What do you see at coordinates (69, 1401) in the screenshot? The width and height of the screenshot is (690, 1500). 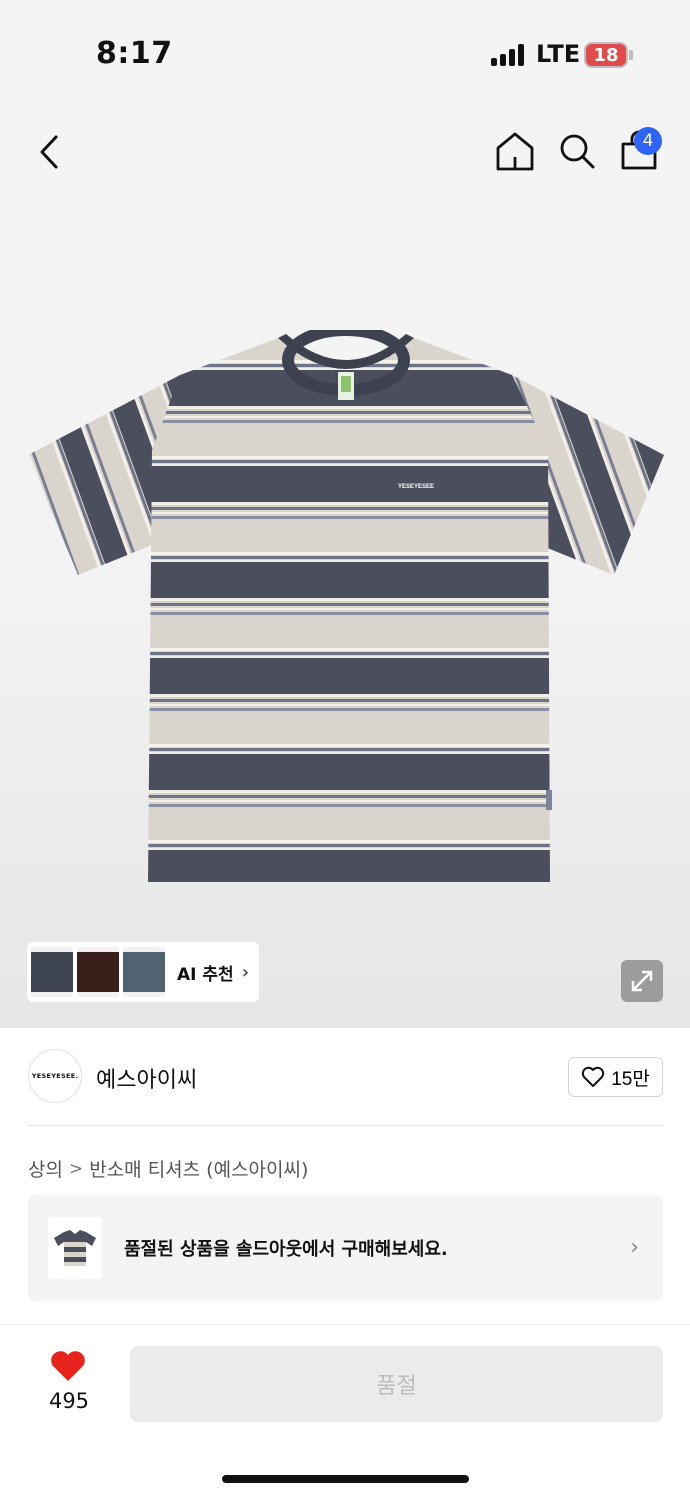 I see `like-count: 495` at bounding box center [69, 1401].